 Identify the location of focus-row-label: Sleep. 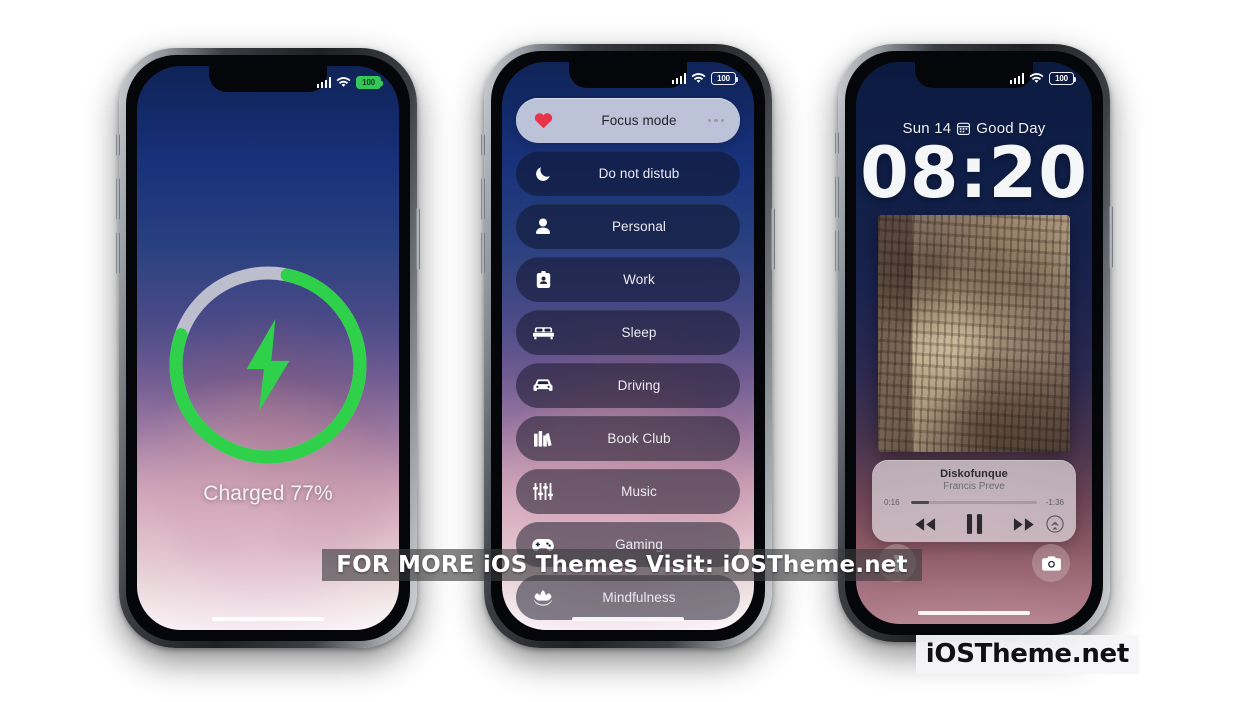
(639, 332).